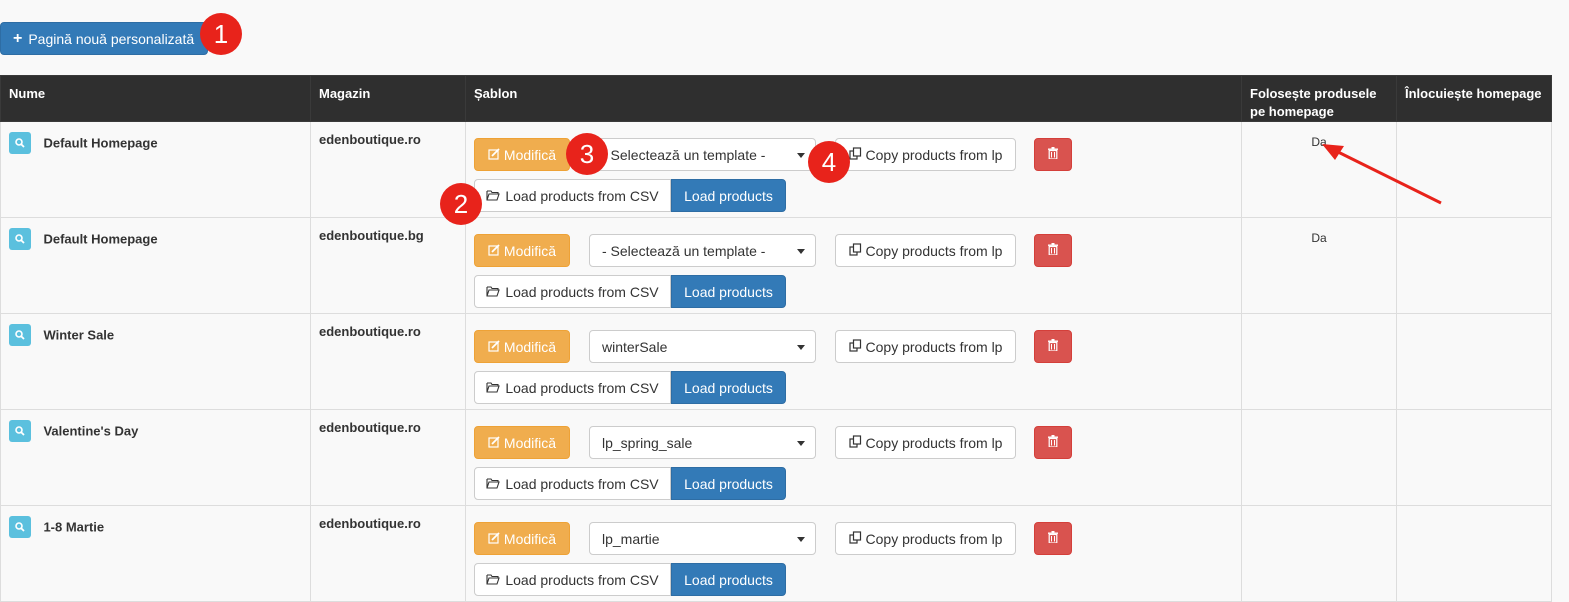 The image size is (1569, 602). Describe the element at coordinates (702, 442) in the screenshot. I see `template-select: lp_spring_sale` at that location.